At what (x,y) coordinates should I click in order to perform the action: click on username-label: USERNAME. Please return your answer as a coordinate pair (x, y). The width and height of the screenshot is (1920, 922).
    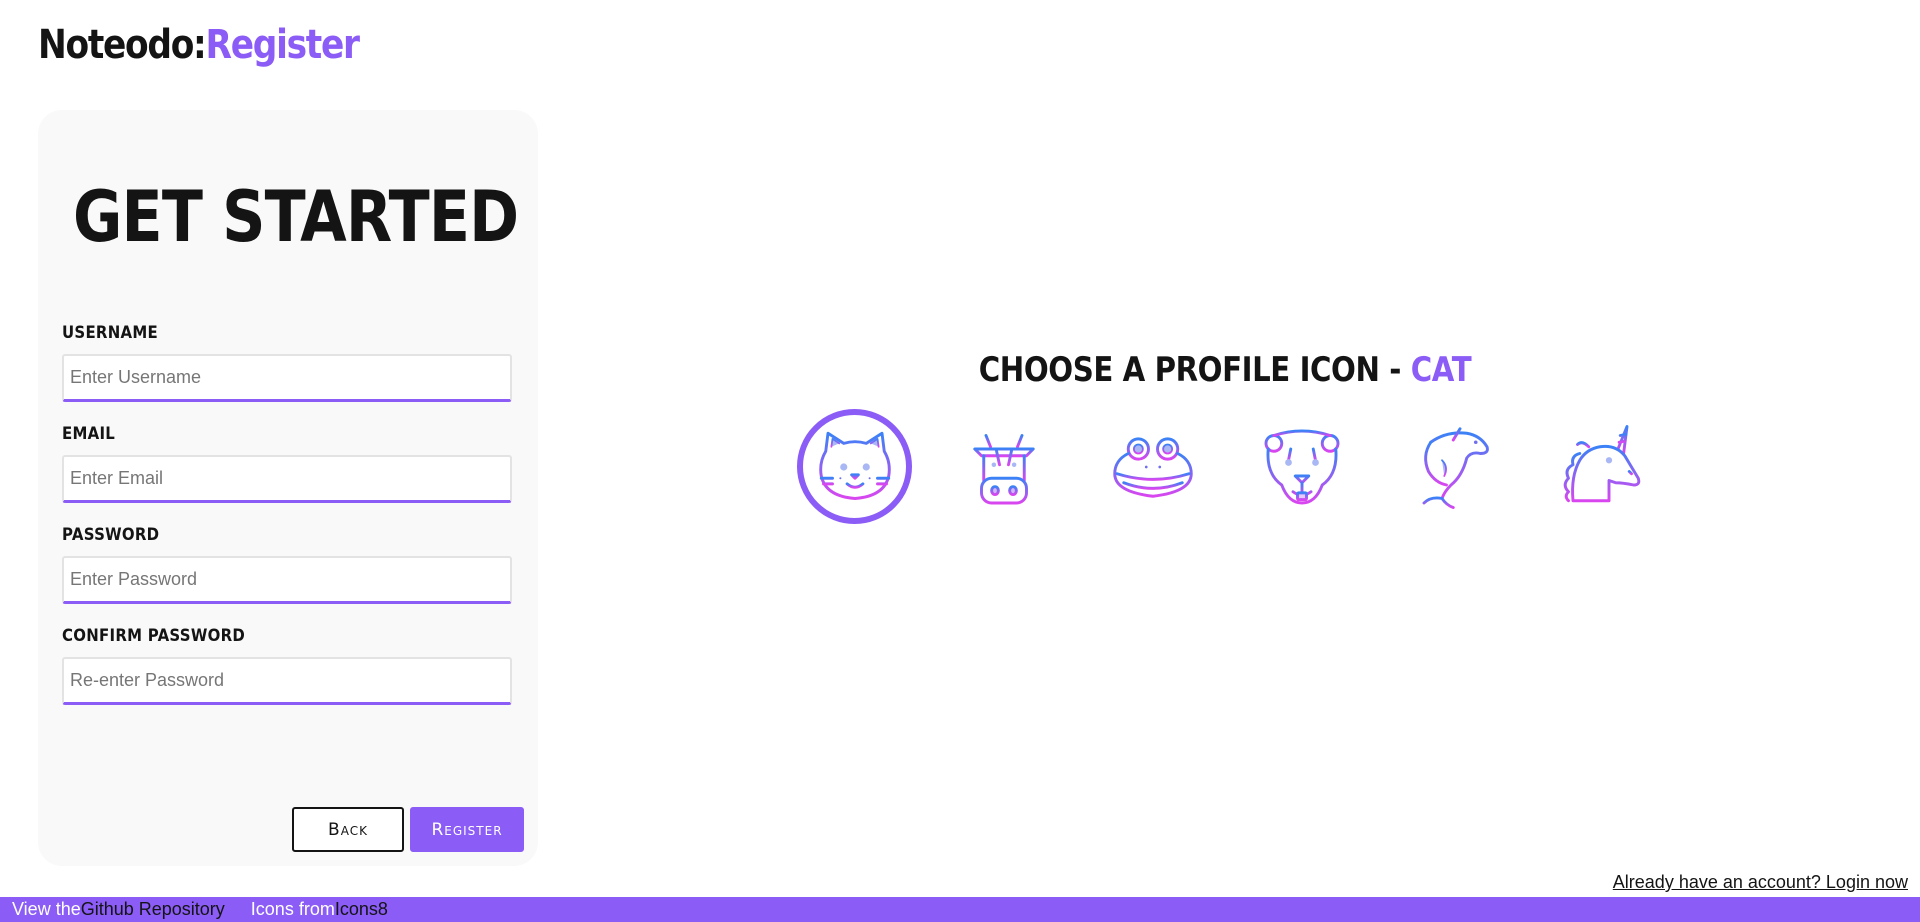
    Looking at the image, I should click on (110, 333).